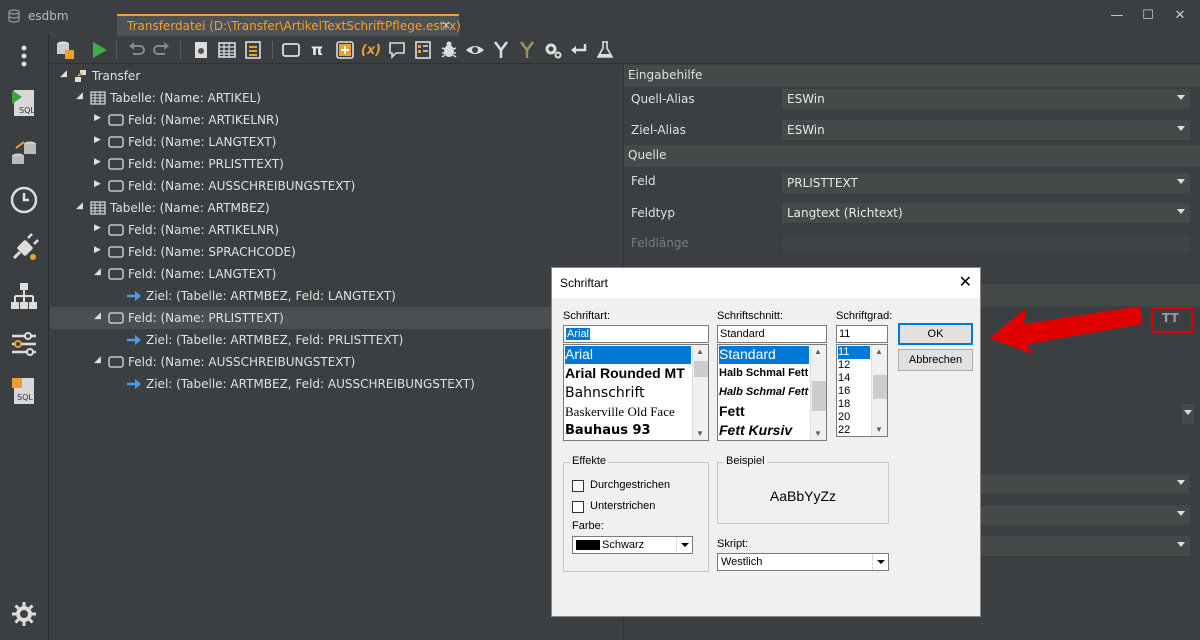 The image size is (1200, 640). Describe the element at coordinates (1170, 318) in the screenshot. I see `font-button-icon: TT` at that location.